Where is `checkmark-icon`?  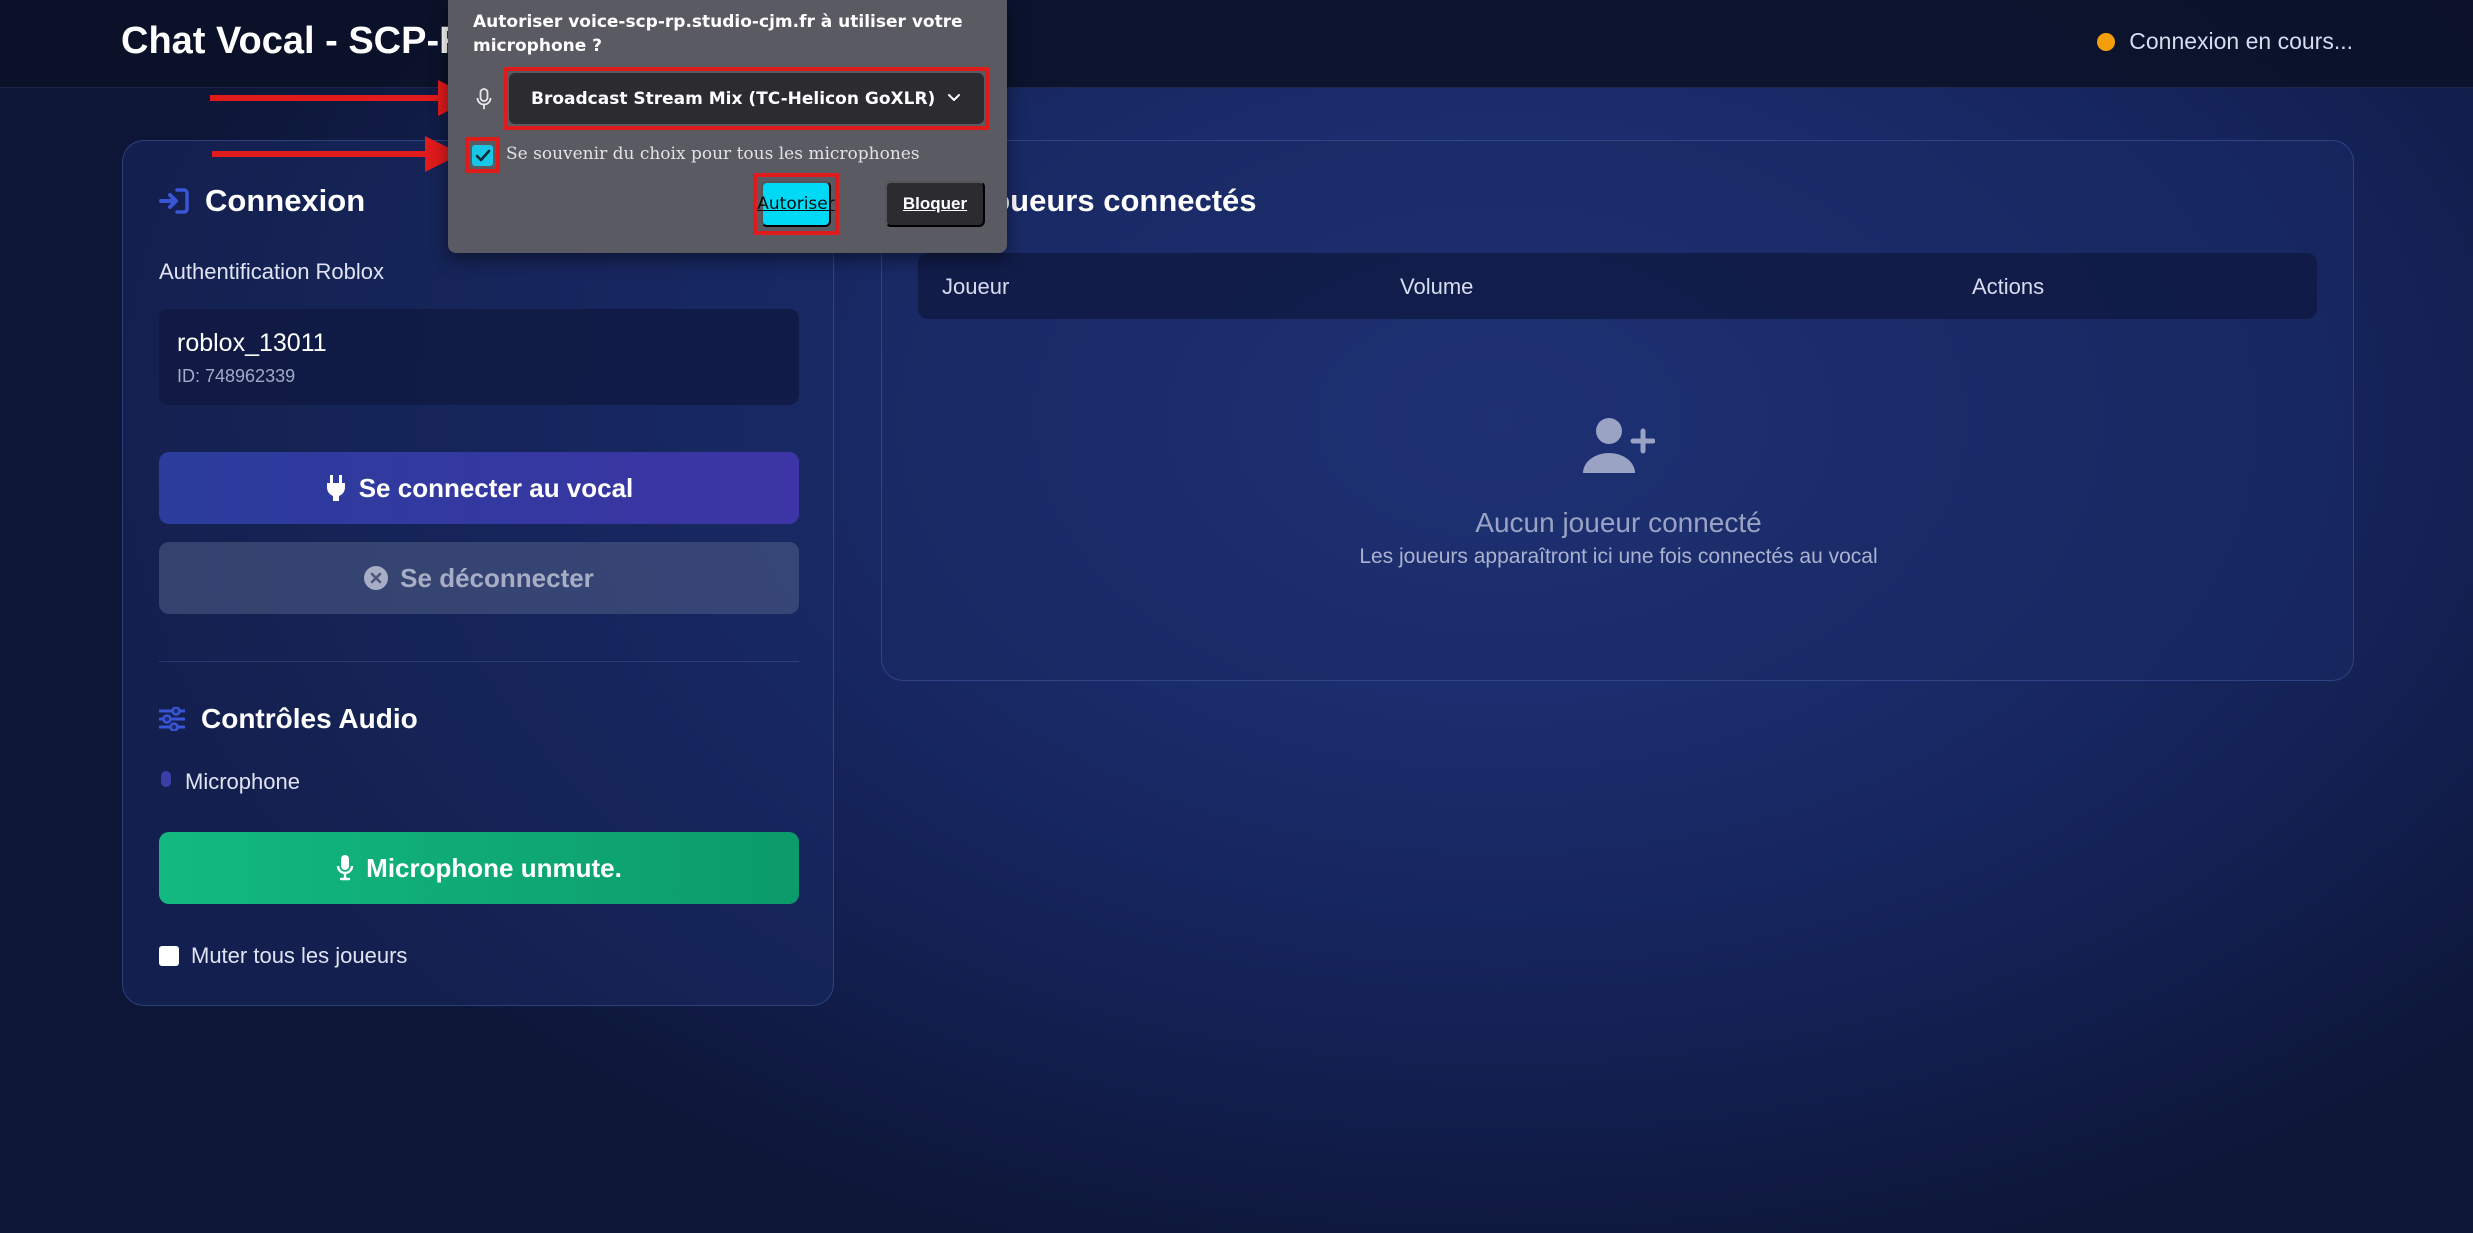
checkmark-icon is located at coordinates (482, 155).